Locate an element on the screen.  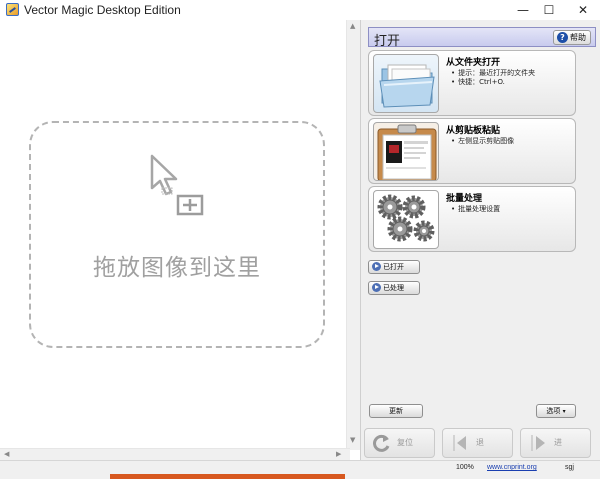
scroll-down-icon: ▼ is located at coordinates (352, 440).